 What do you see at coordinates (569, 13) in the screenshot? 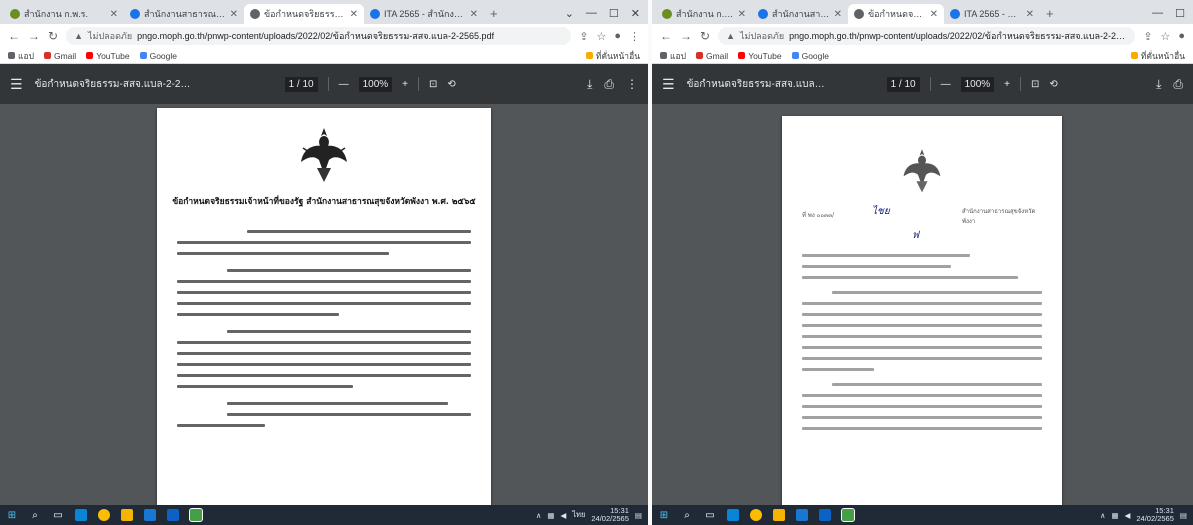
I see `tab-search-icon: ⌄` at bounding box center [569, 13].